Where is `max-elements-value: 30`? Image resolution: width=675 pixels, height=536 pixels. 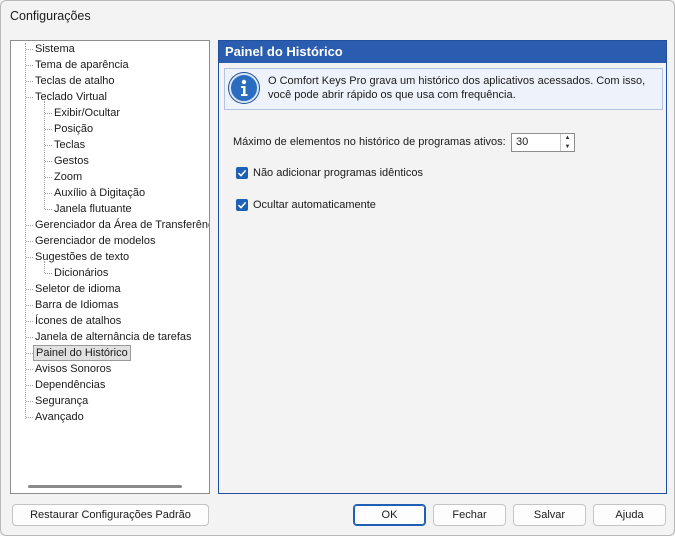 max-elements-value: 30 is located at coordinates (522, 142).